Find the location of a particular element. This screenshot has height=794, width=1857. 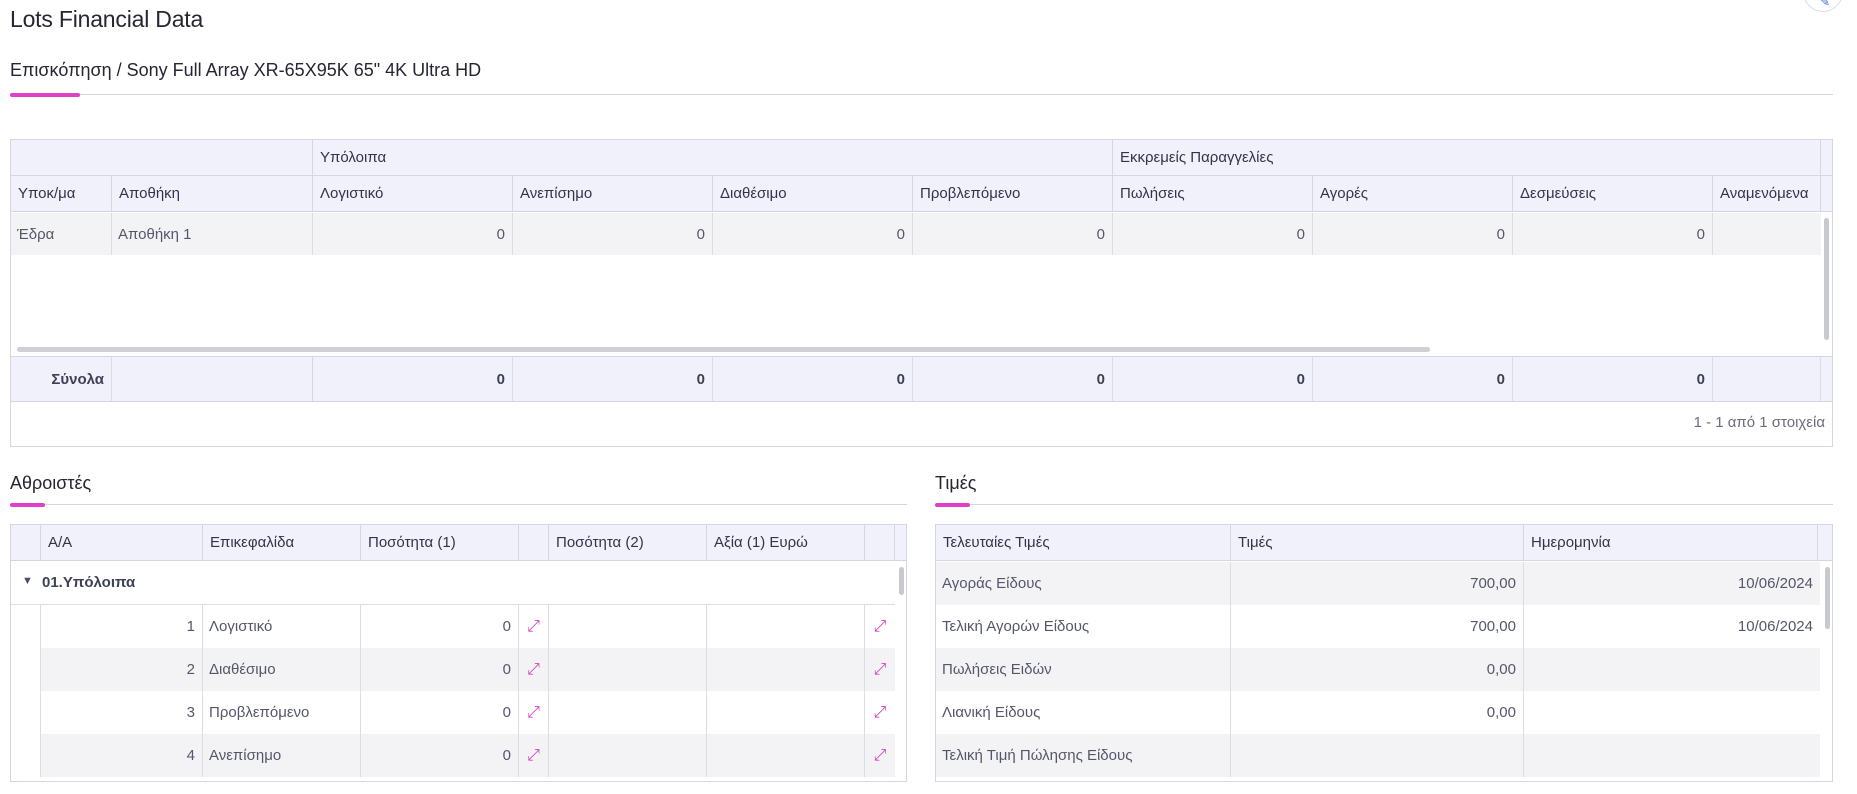

page-title: Lots Financial Data is located at coordinates (107, 19).